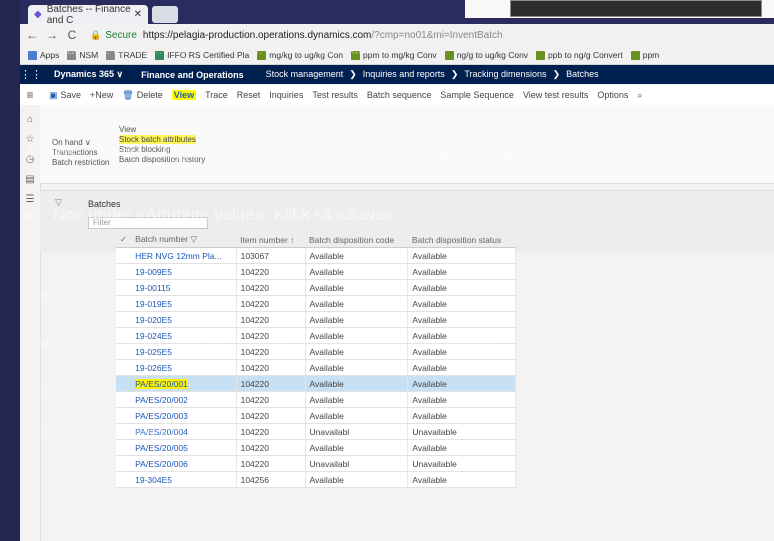  What do you see at coordinates (152, 288) in the screenshot?
I see `batch-number-link: 19-00115` at bounding box center [152, 288].